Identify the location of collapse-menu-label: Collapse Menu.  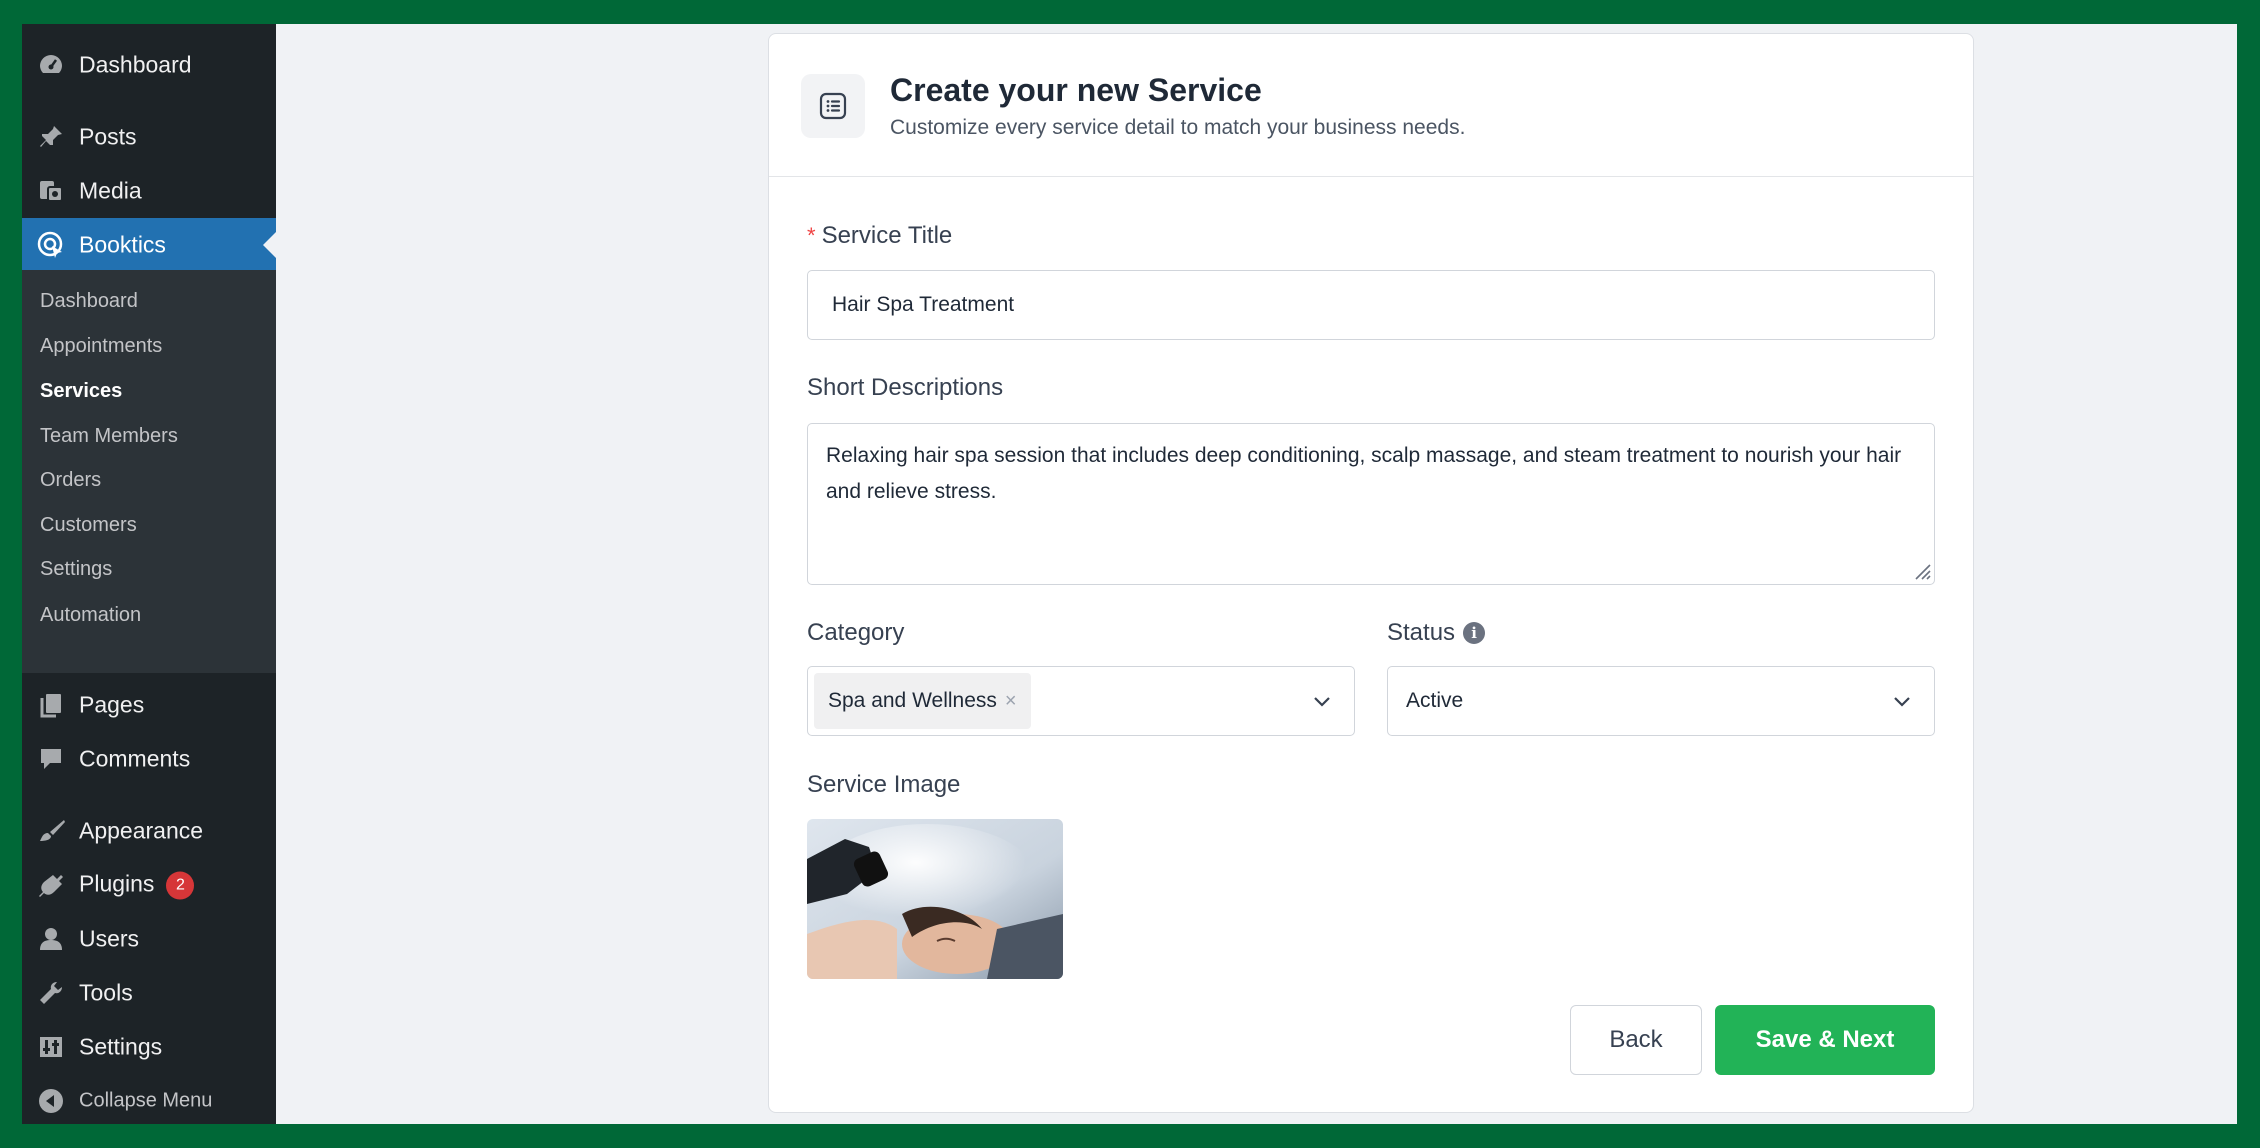
(146, 1100).